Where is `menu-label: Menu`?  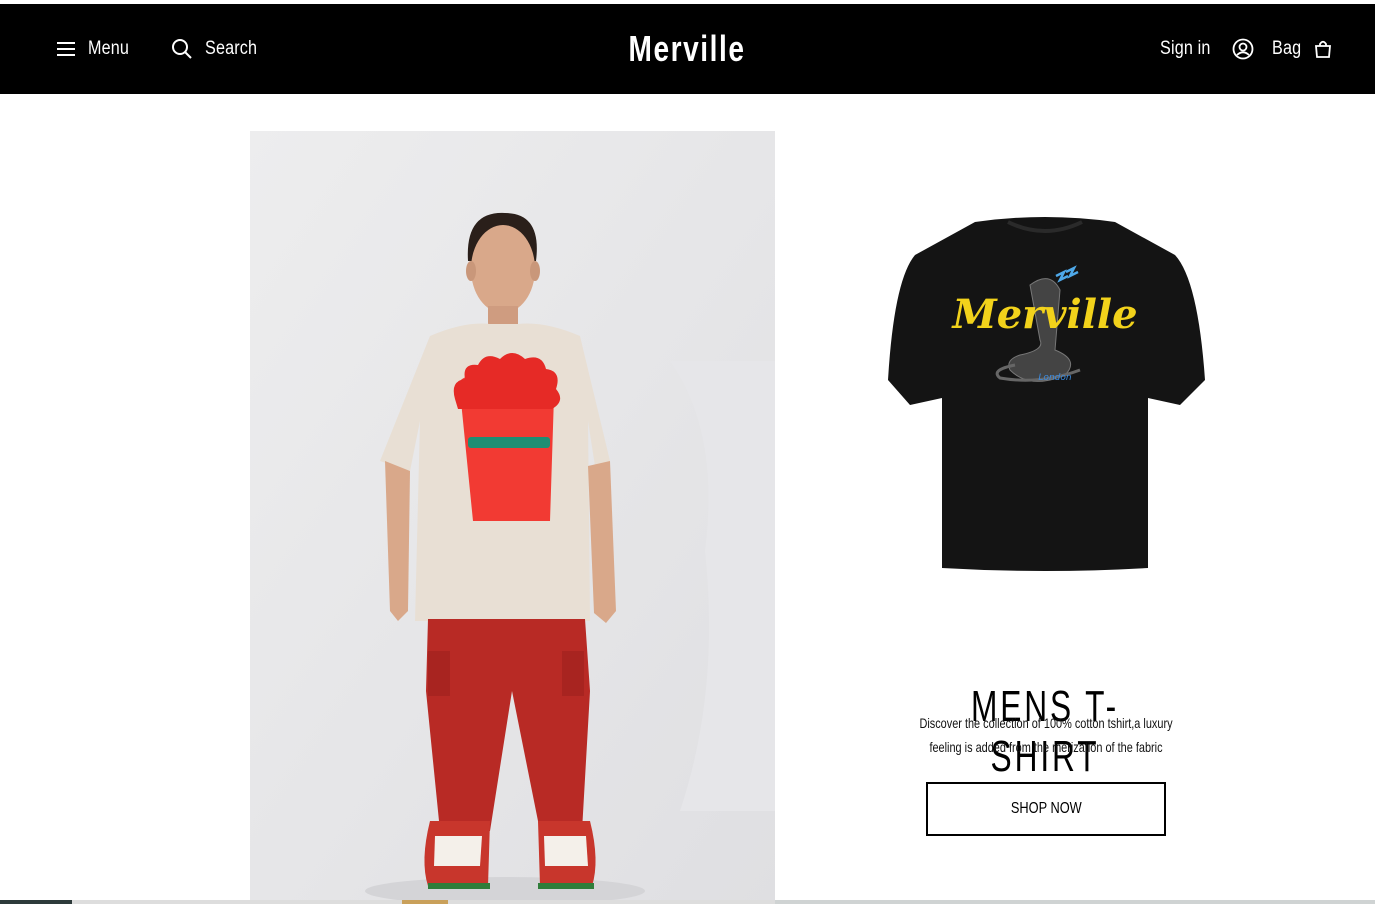 menu-label: Menu is located at coordinates (109, 48).